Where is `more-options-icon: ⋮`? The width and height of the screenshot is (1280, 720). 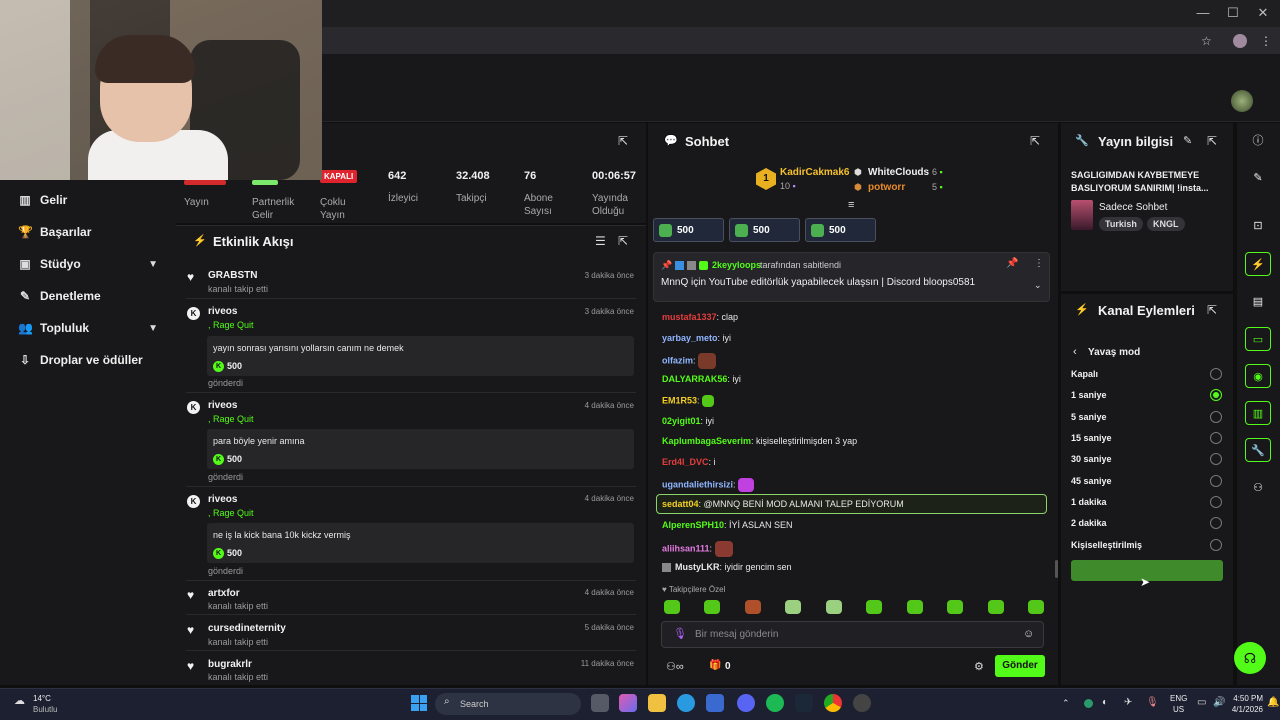
more-options-icon: ⋮ is located at coordinates (1039, 263).